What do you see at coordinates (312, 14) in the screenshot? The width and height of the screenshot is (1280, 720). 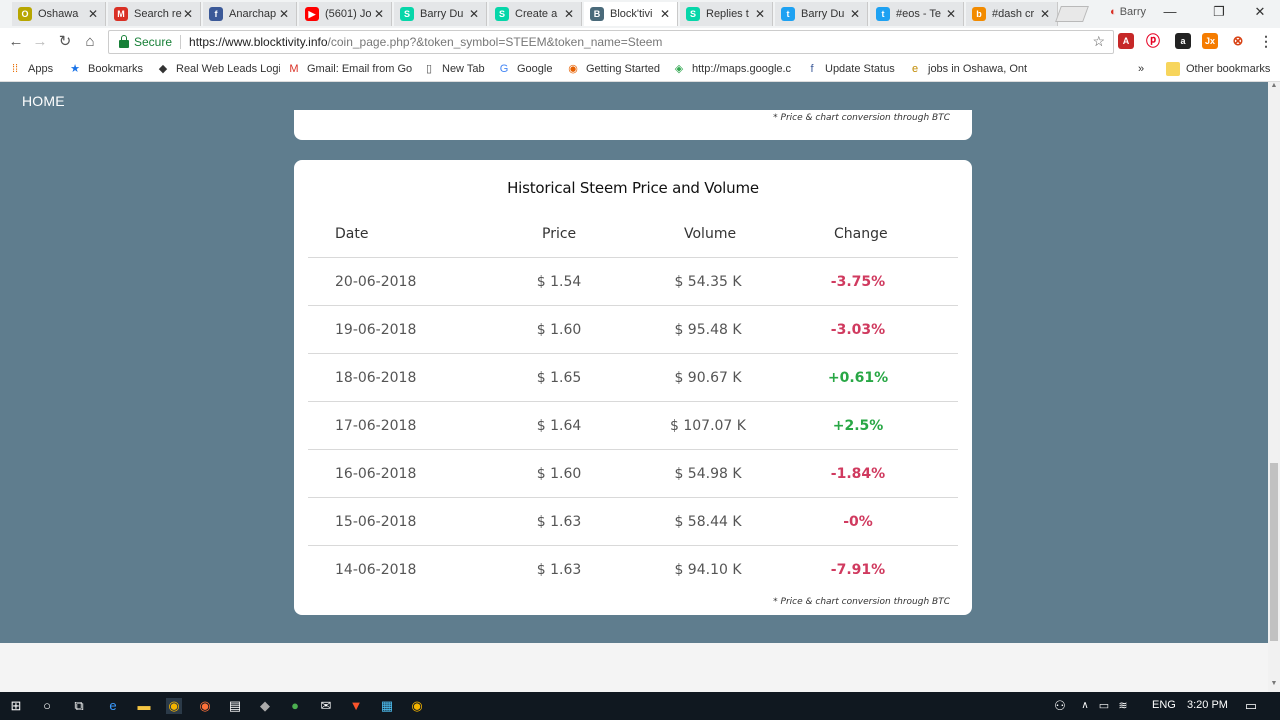 I see `youtube-icon: ▶` at bounding box center [312, 14].